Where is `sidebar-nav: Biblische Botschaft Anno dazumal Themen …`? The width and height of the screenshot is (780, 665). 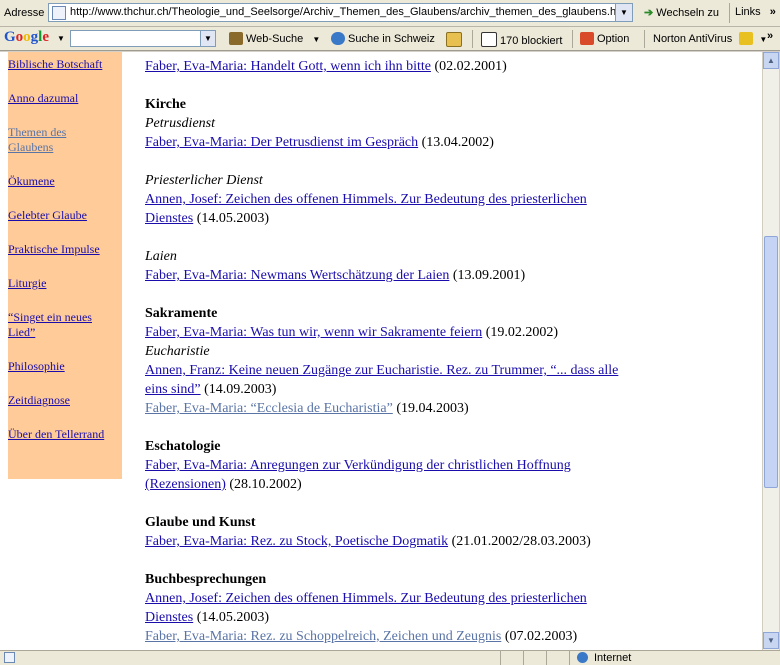 sidebar-nav: Biblische Botschaft Anno dazumal Themen … is located at coordinates (65, 265).